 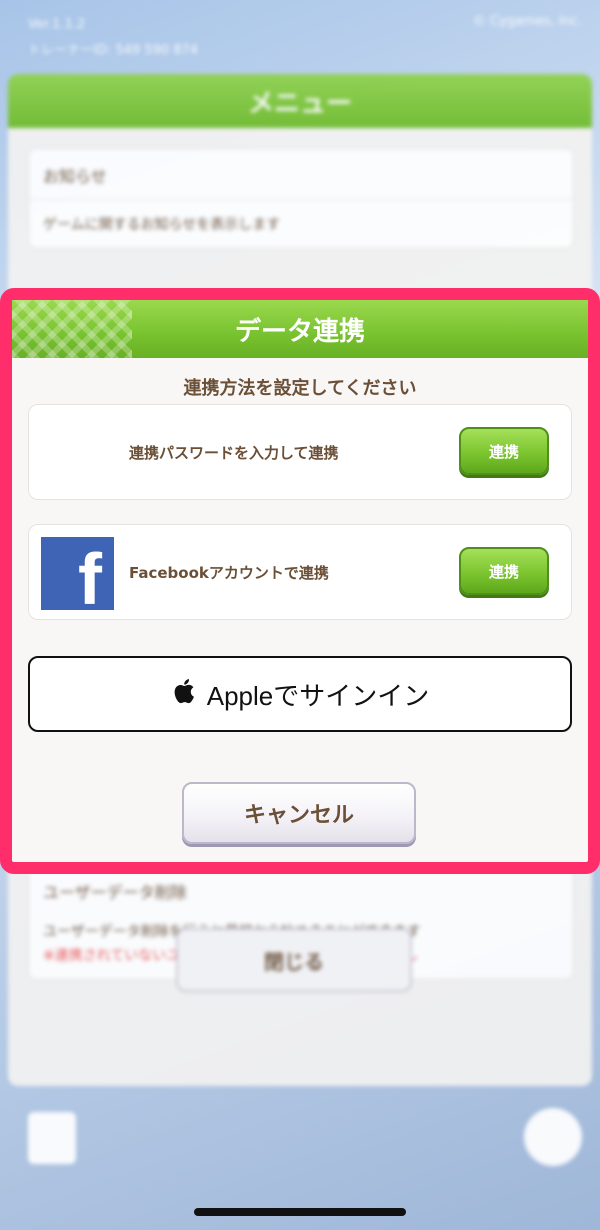 I want to click on dialog-header: データ連携, so click(x=300, y=329).